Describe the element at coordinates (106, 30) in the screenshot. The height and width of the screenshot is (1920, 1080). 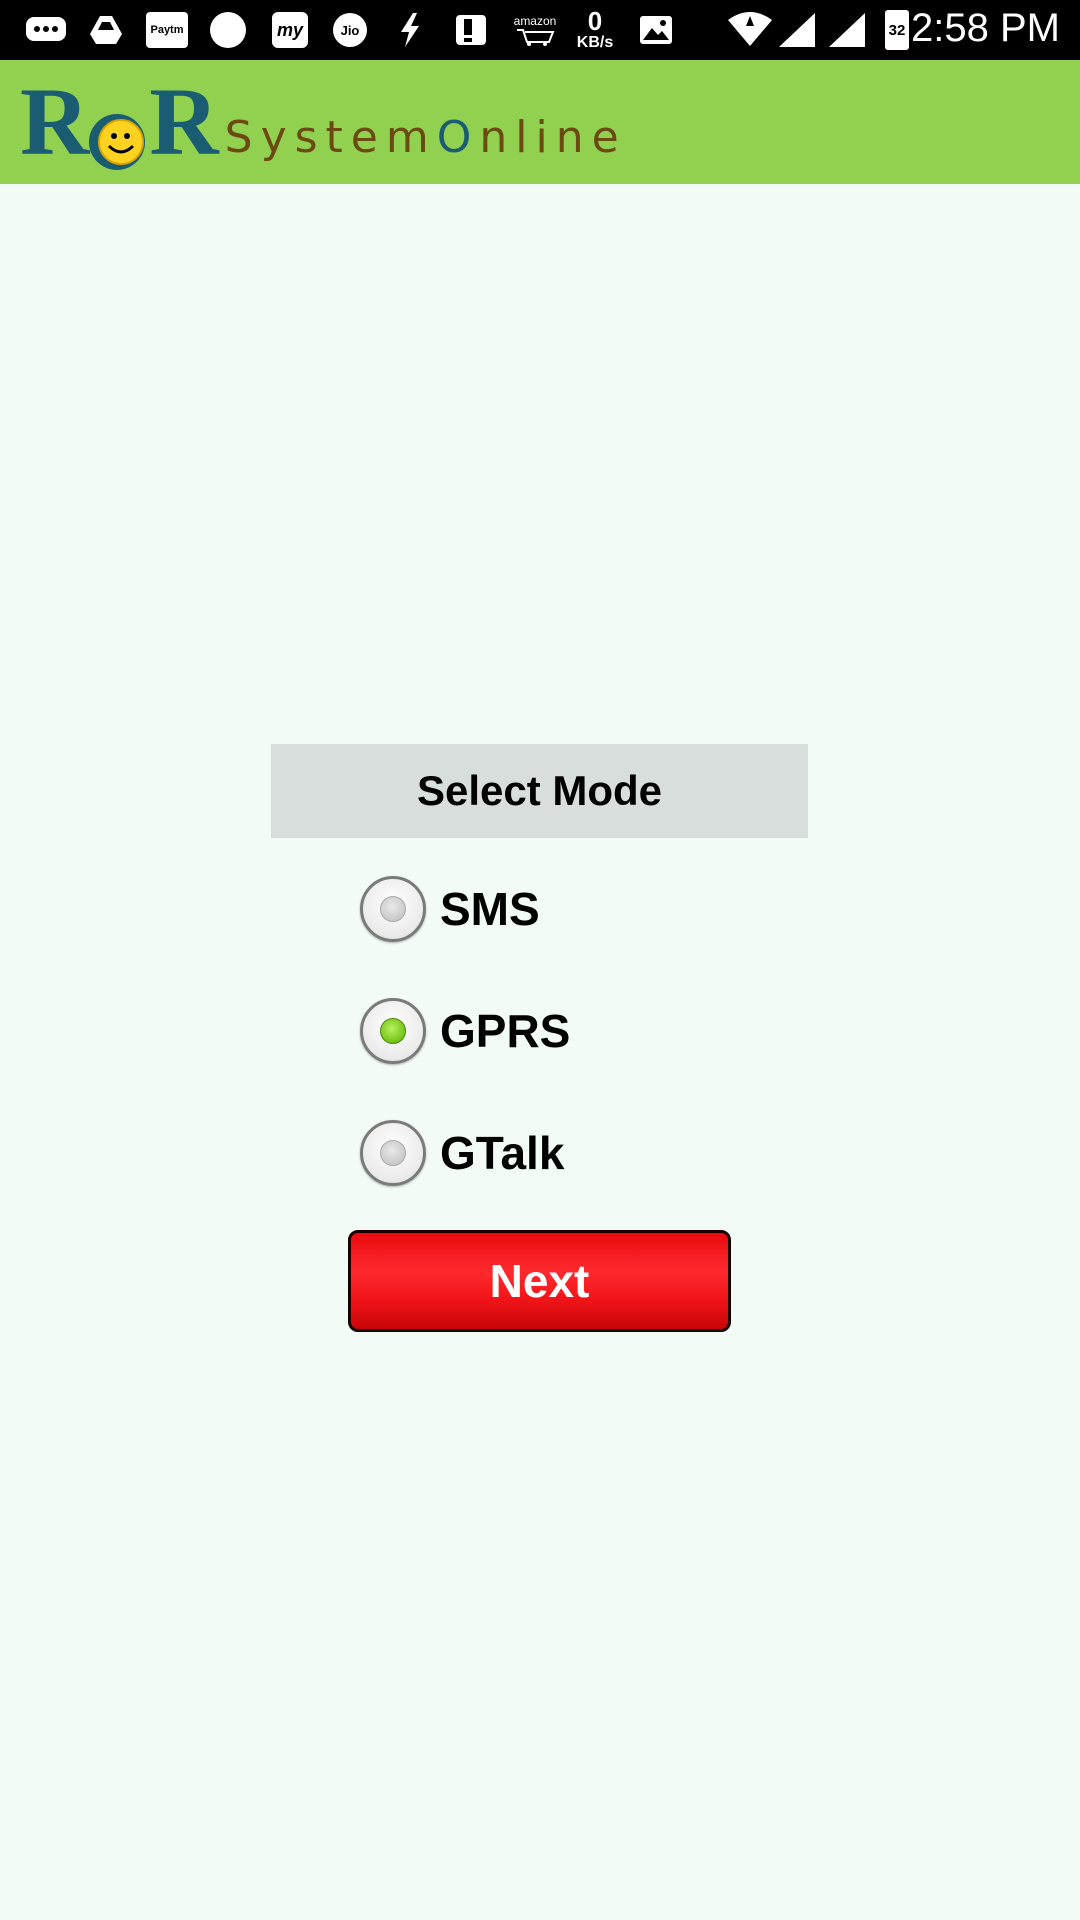
I see `drive-icon` at that location.